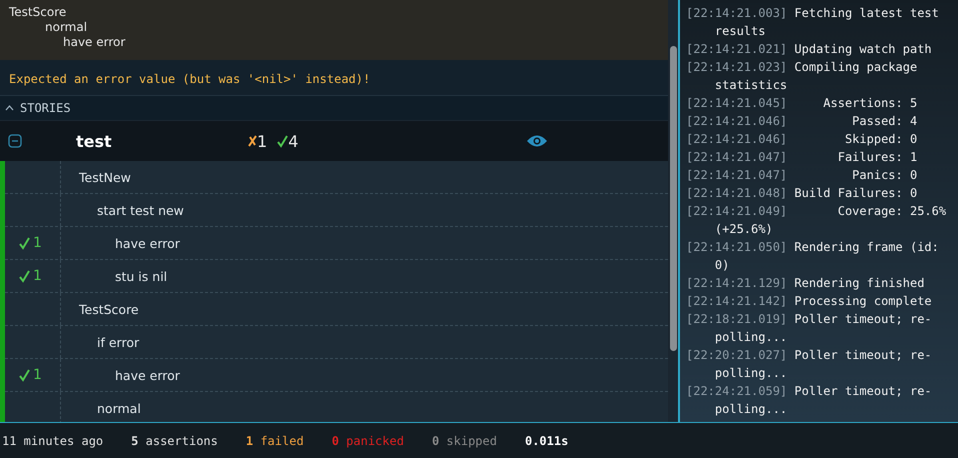  Describe the element at coordinates (189, 79) in the screenshot. I see `error-message: Expected an error value (but was '<nil>' instead)!` at that location.